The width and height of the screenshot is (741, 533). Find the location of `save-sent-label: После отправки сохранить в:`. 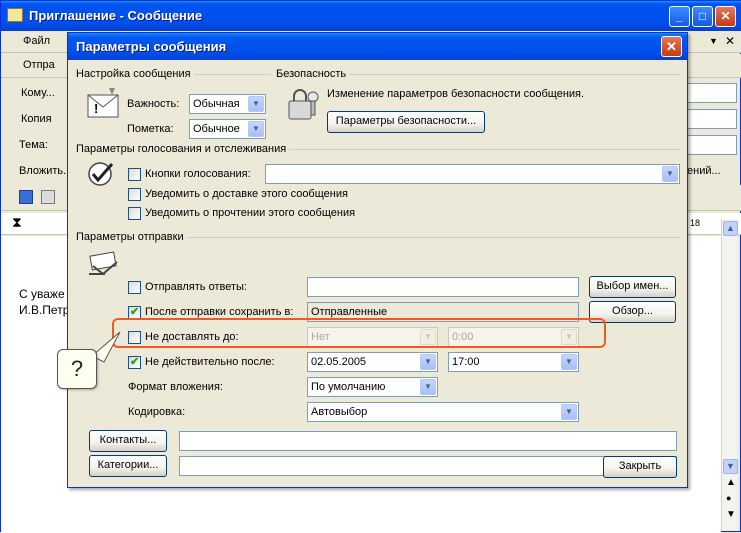

save-sent-label: После отправки сохранить в: is located at coordinates (219, 312).